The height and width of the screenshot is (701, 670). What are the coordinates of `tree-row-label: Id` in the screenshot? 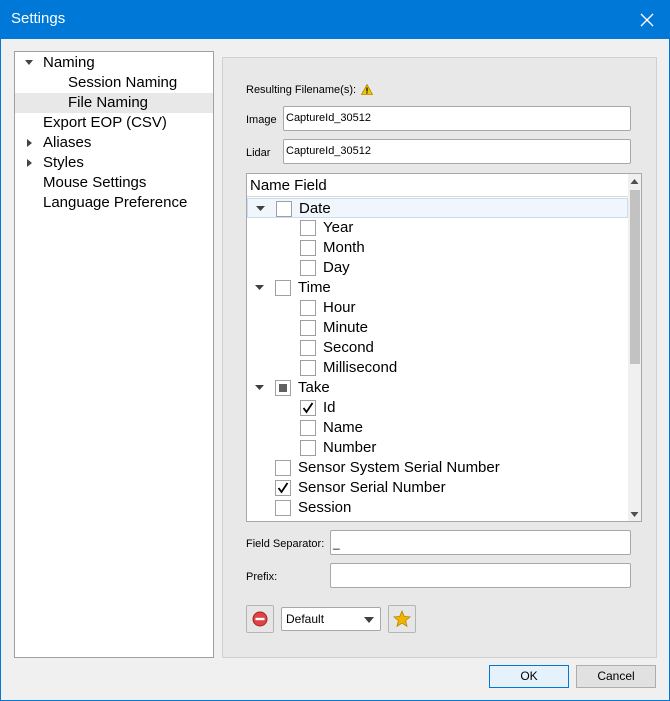 It's located at (329, 407).